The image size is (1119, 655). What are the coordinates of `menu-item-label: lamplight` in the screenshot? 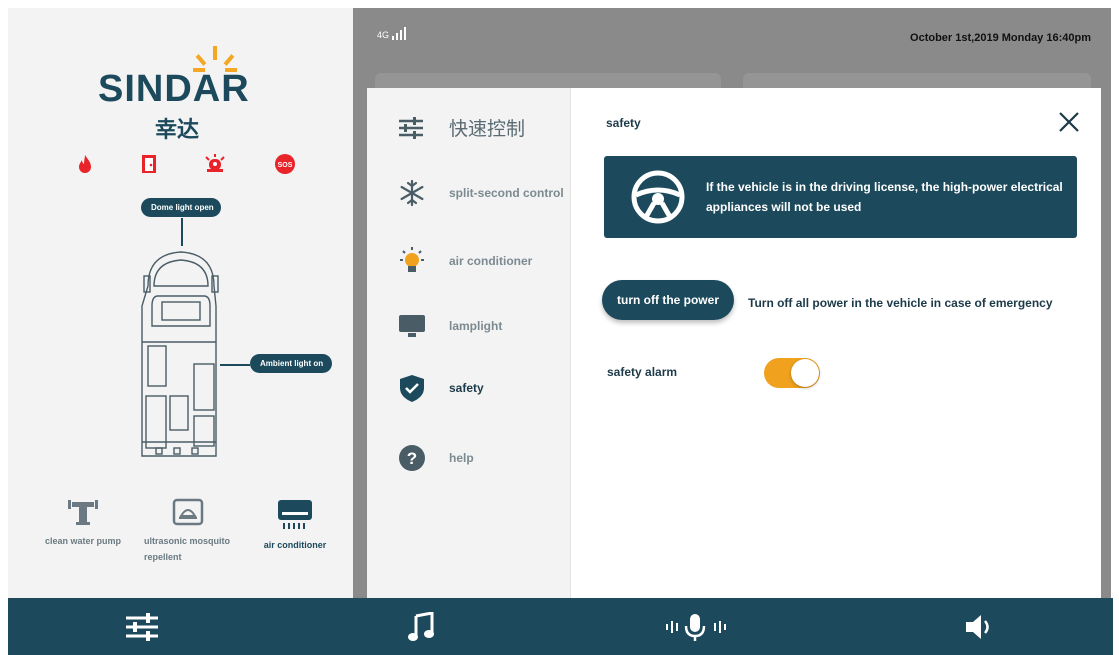 It's located at (476, 326).